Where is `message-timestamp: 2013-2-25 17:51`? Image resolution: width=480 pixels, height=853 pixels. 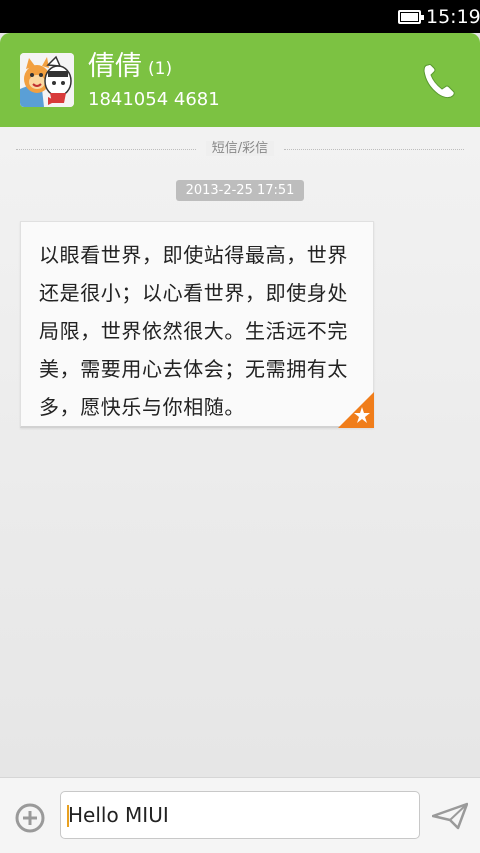 message-timestamp: 2013-2-25 17:51 is located at coordinates (240, 190).